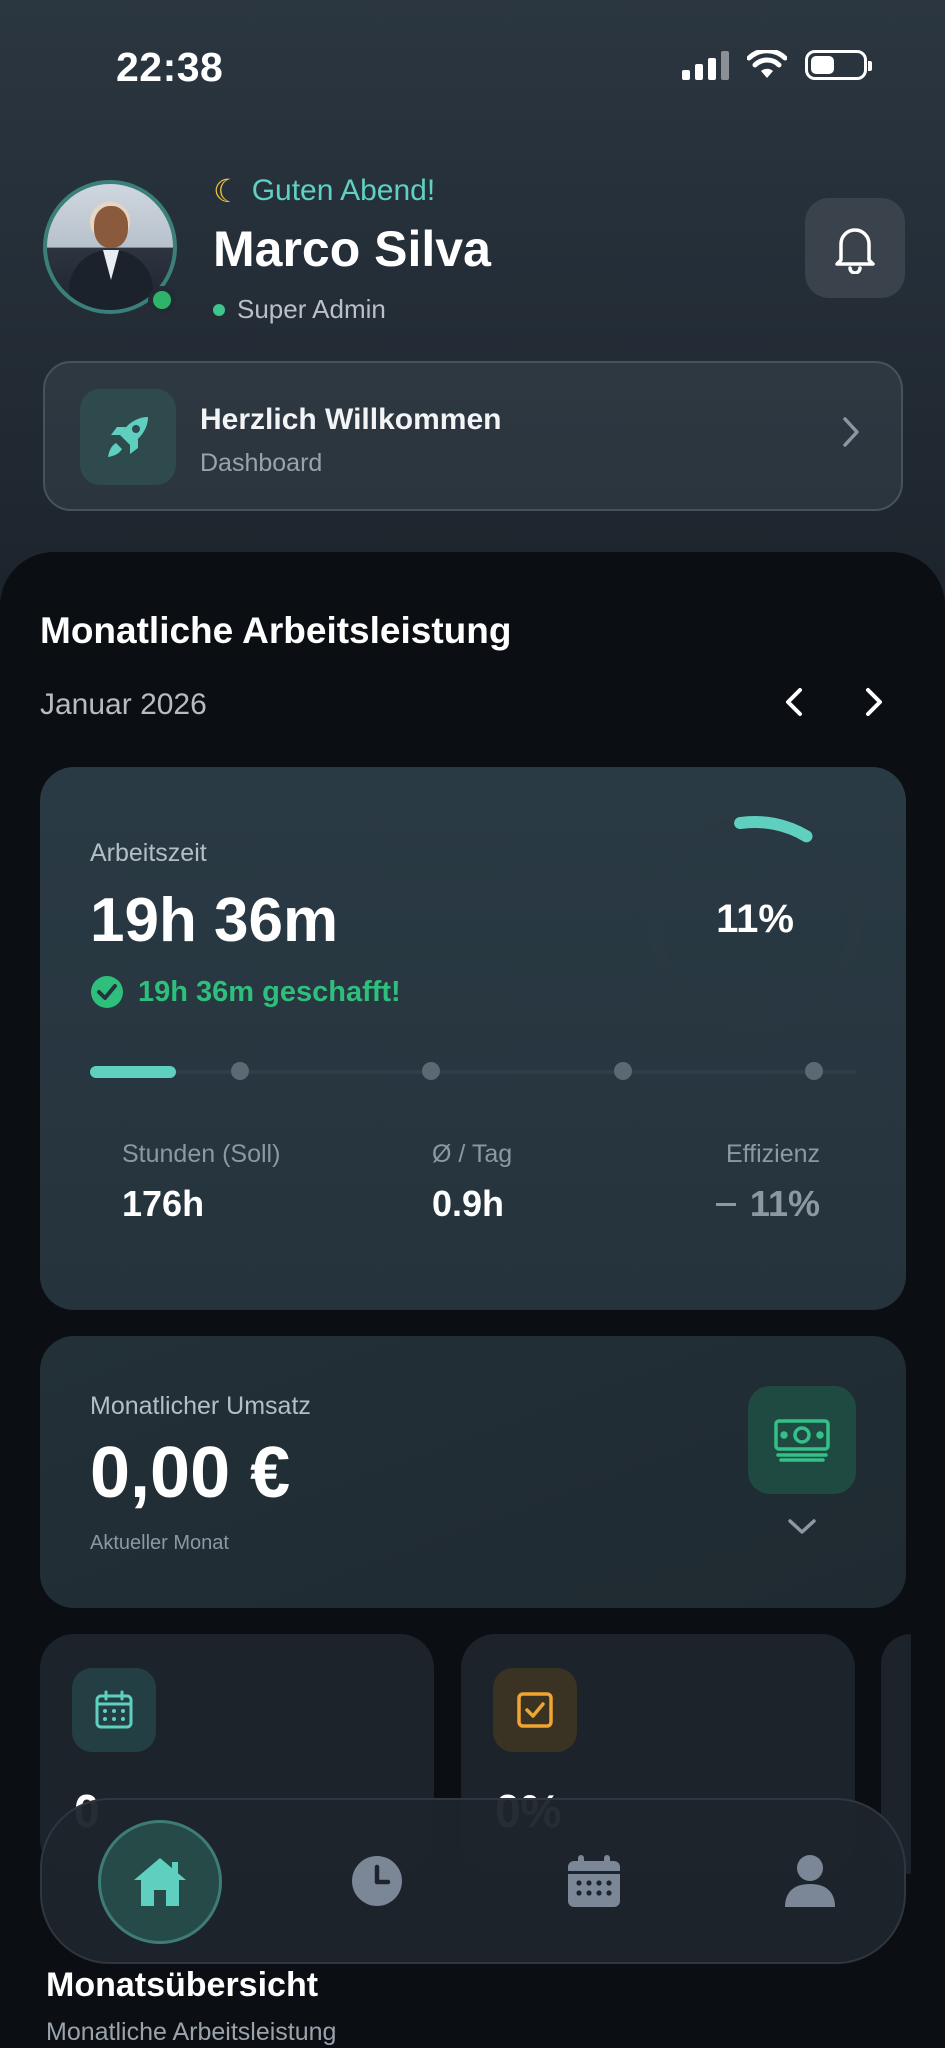 Image resolution: width=945 pixels, height=2048 pixels. I want to click on revenue-label: Monatlicher Umsatz, so click(200, 1406).